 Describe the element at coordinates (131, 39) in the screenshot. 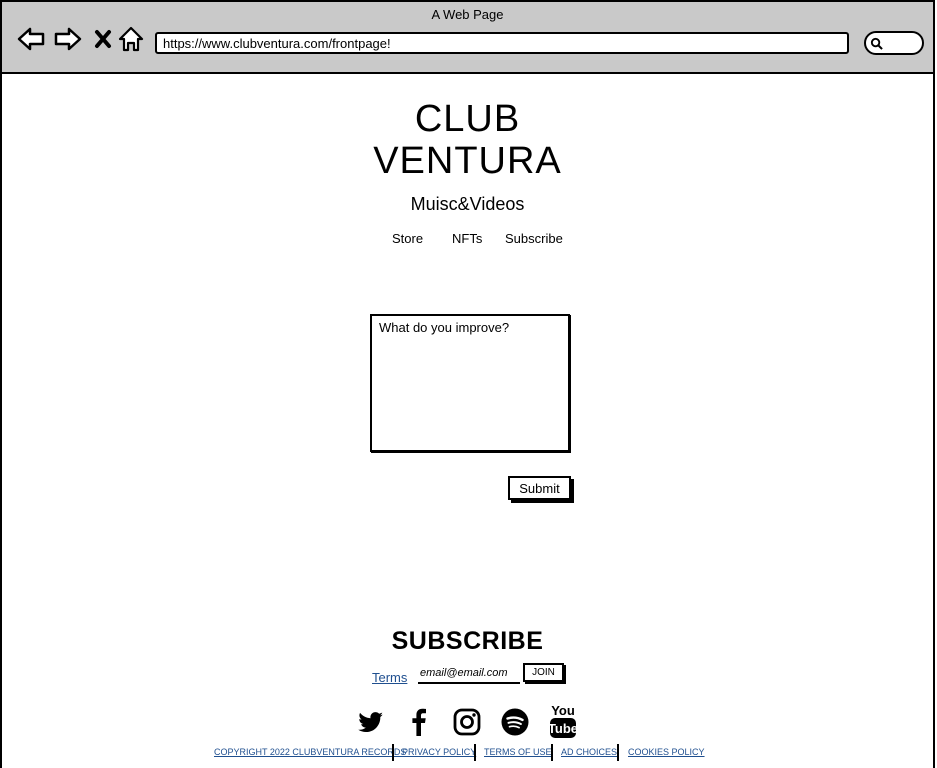

I see `home-icon` at that location.